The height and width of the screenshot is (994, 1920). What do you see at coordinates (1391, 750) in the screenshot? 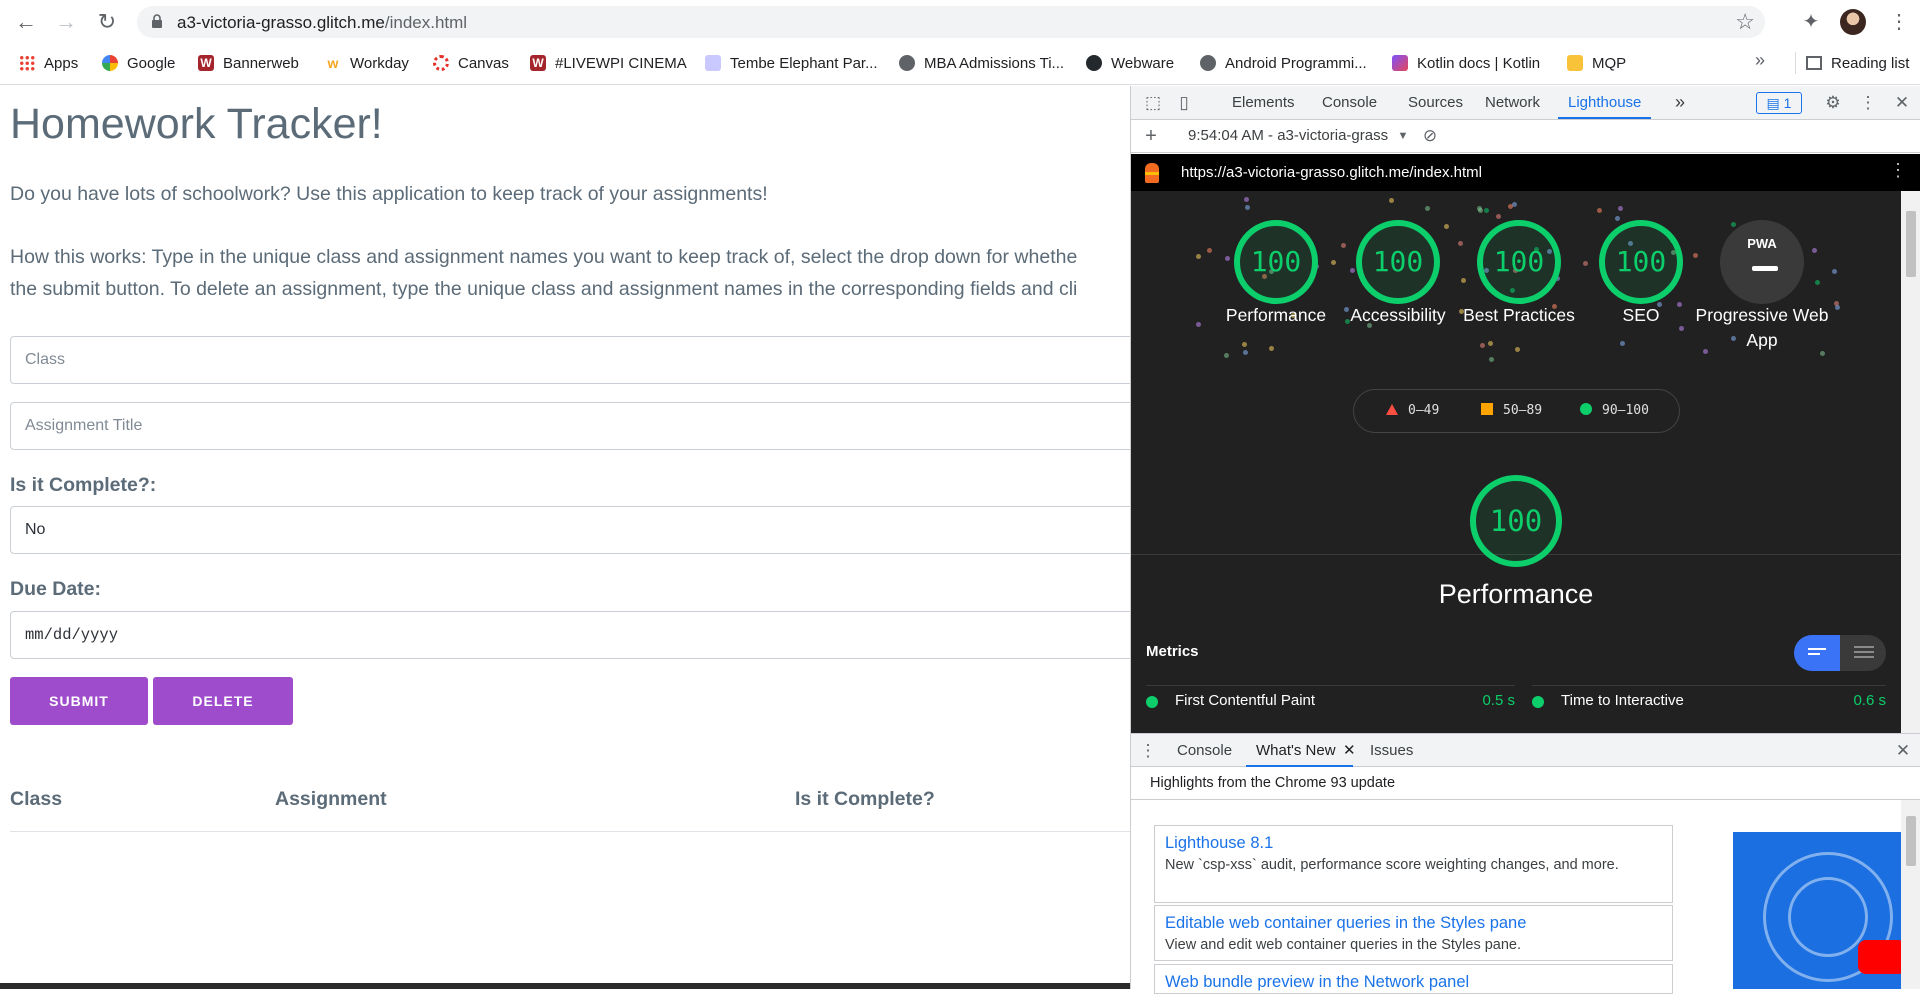
I see `drawer-tab-issues: Issues` at bounding box center [1391, 750].